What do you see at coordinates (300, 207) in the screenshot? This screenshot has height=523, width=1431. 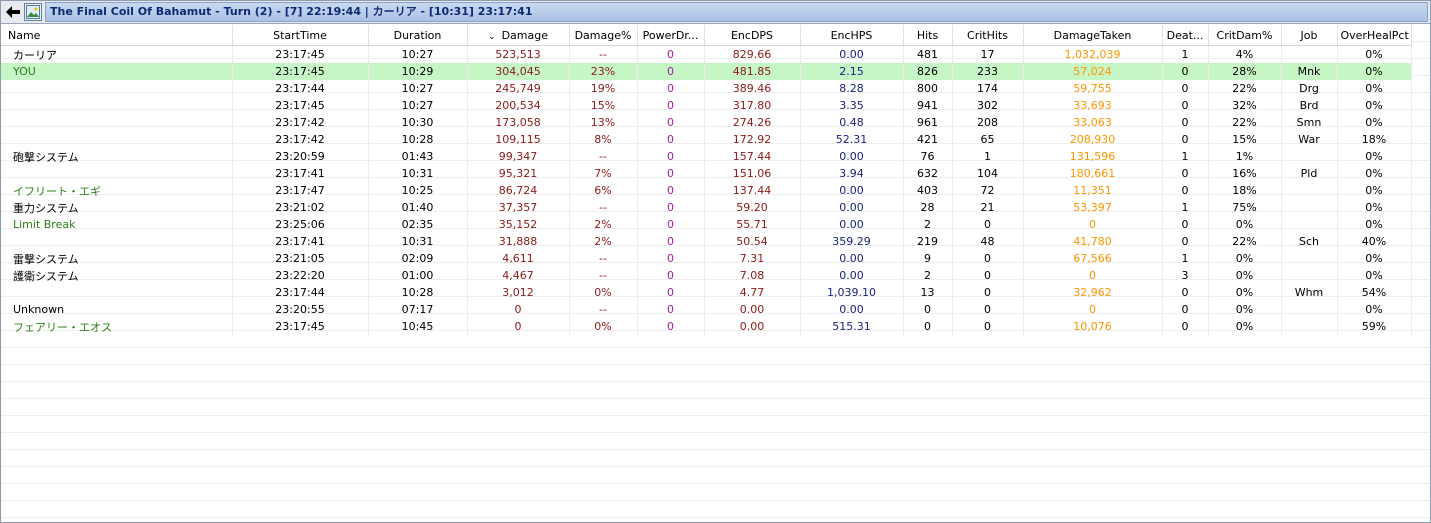 I see `cell-starttime: 23:21:02` at bounding box center [300, 207].